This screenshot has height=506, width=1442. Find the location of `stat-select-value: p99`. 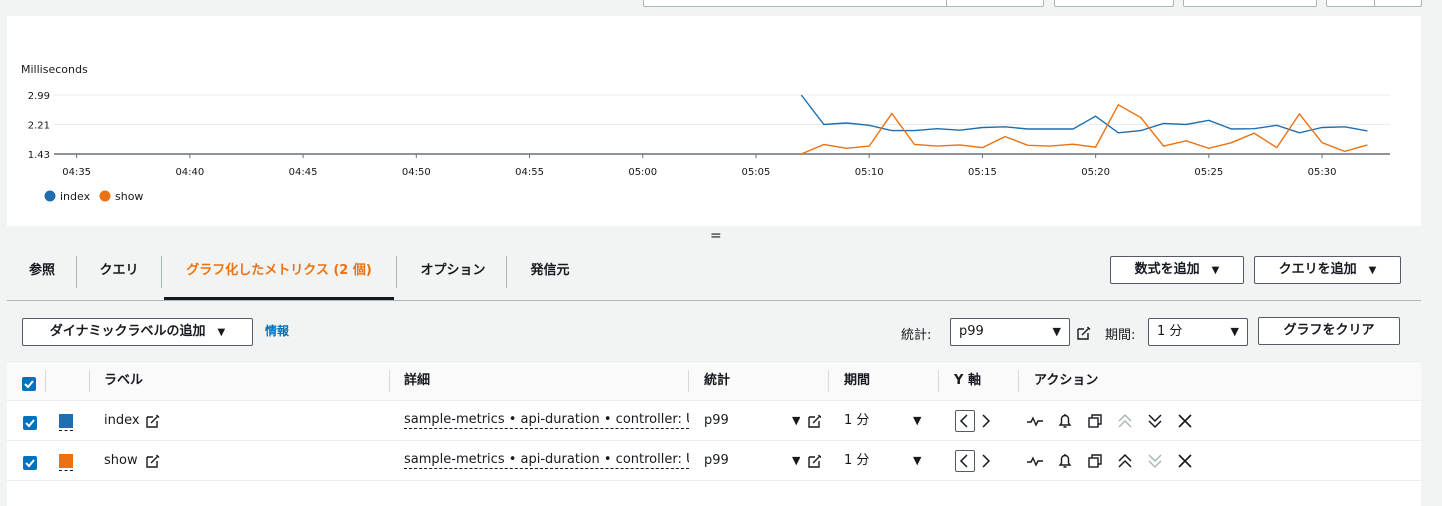

stat-select-value: p99 is located at coordinates (971, 331).